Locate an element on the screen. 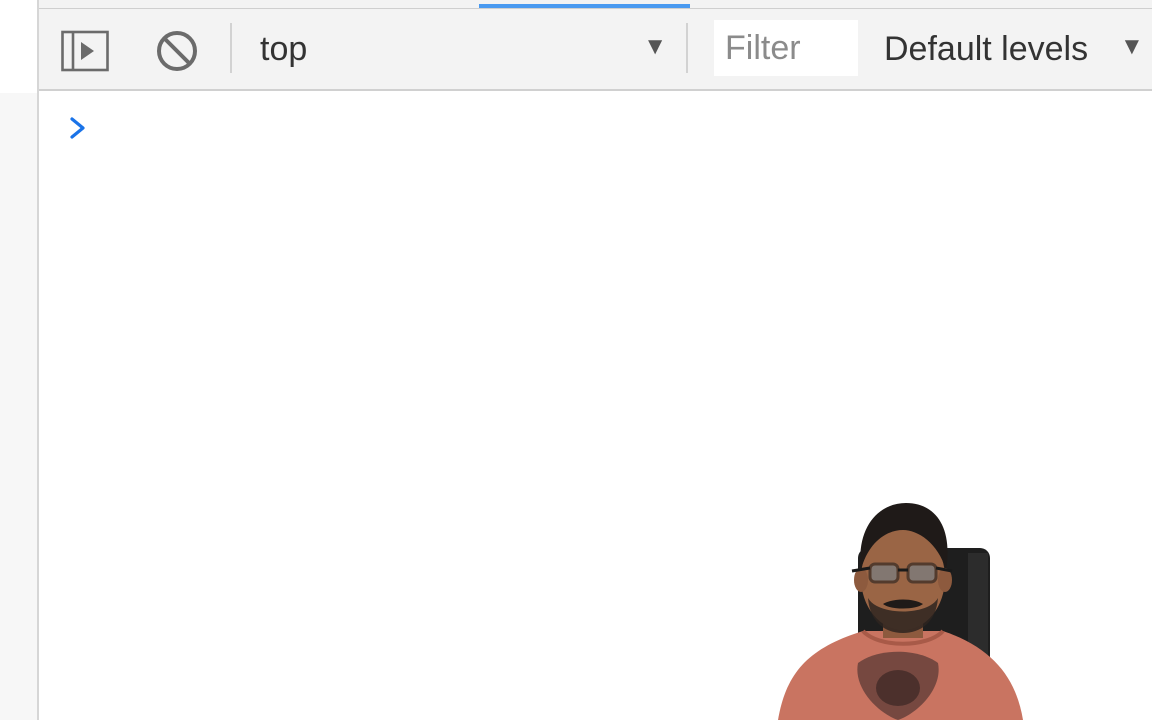  chevron-right-icon is located at coordinates (77, 128).